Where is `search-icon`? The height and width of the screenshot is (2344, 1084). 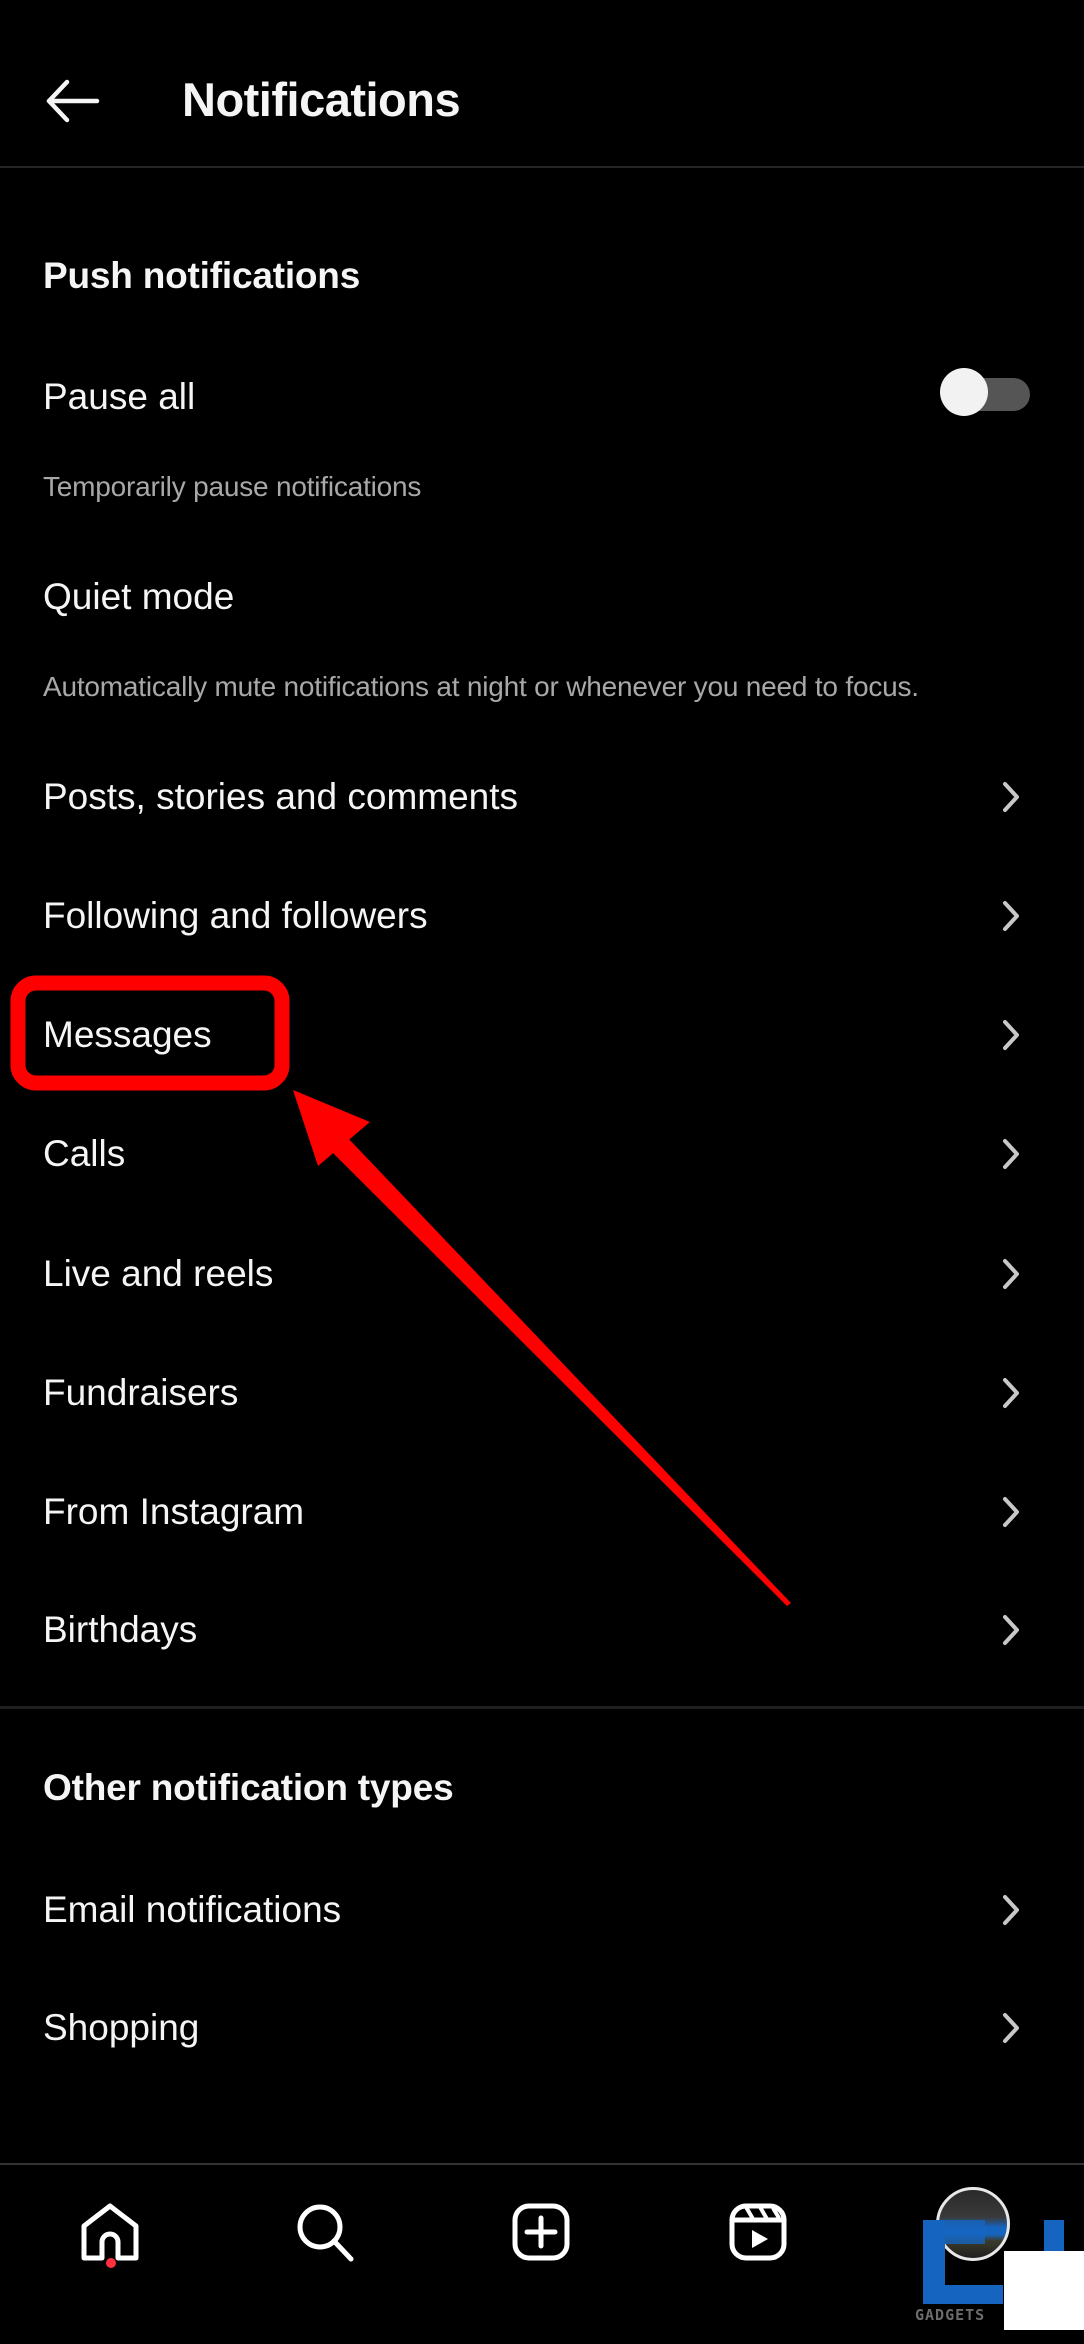 search-icon is located at coordinates (325, 2233).